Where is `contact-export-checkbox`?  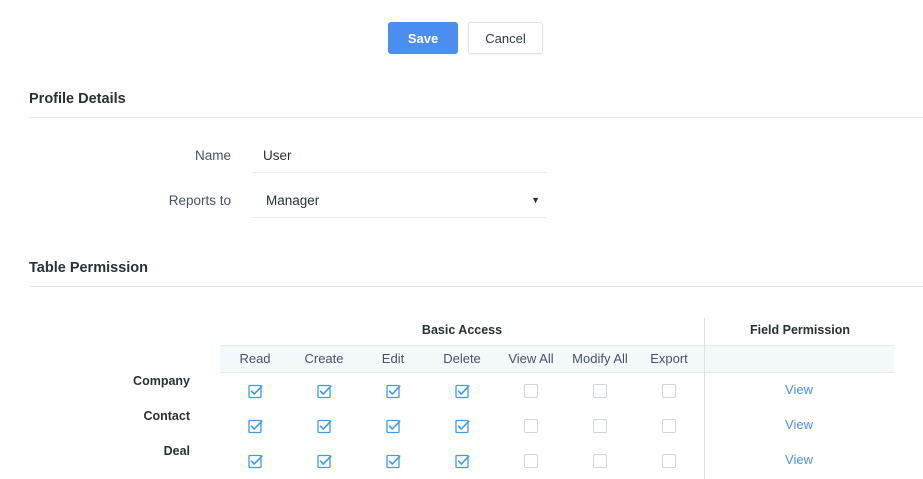 contact-export-checkbox is located at coordinates (669, 426).